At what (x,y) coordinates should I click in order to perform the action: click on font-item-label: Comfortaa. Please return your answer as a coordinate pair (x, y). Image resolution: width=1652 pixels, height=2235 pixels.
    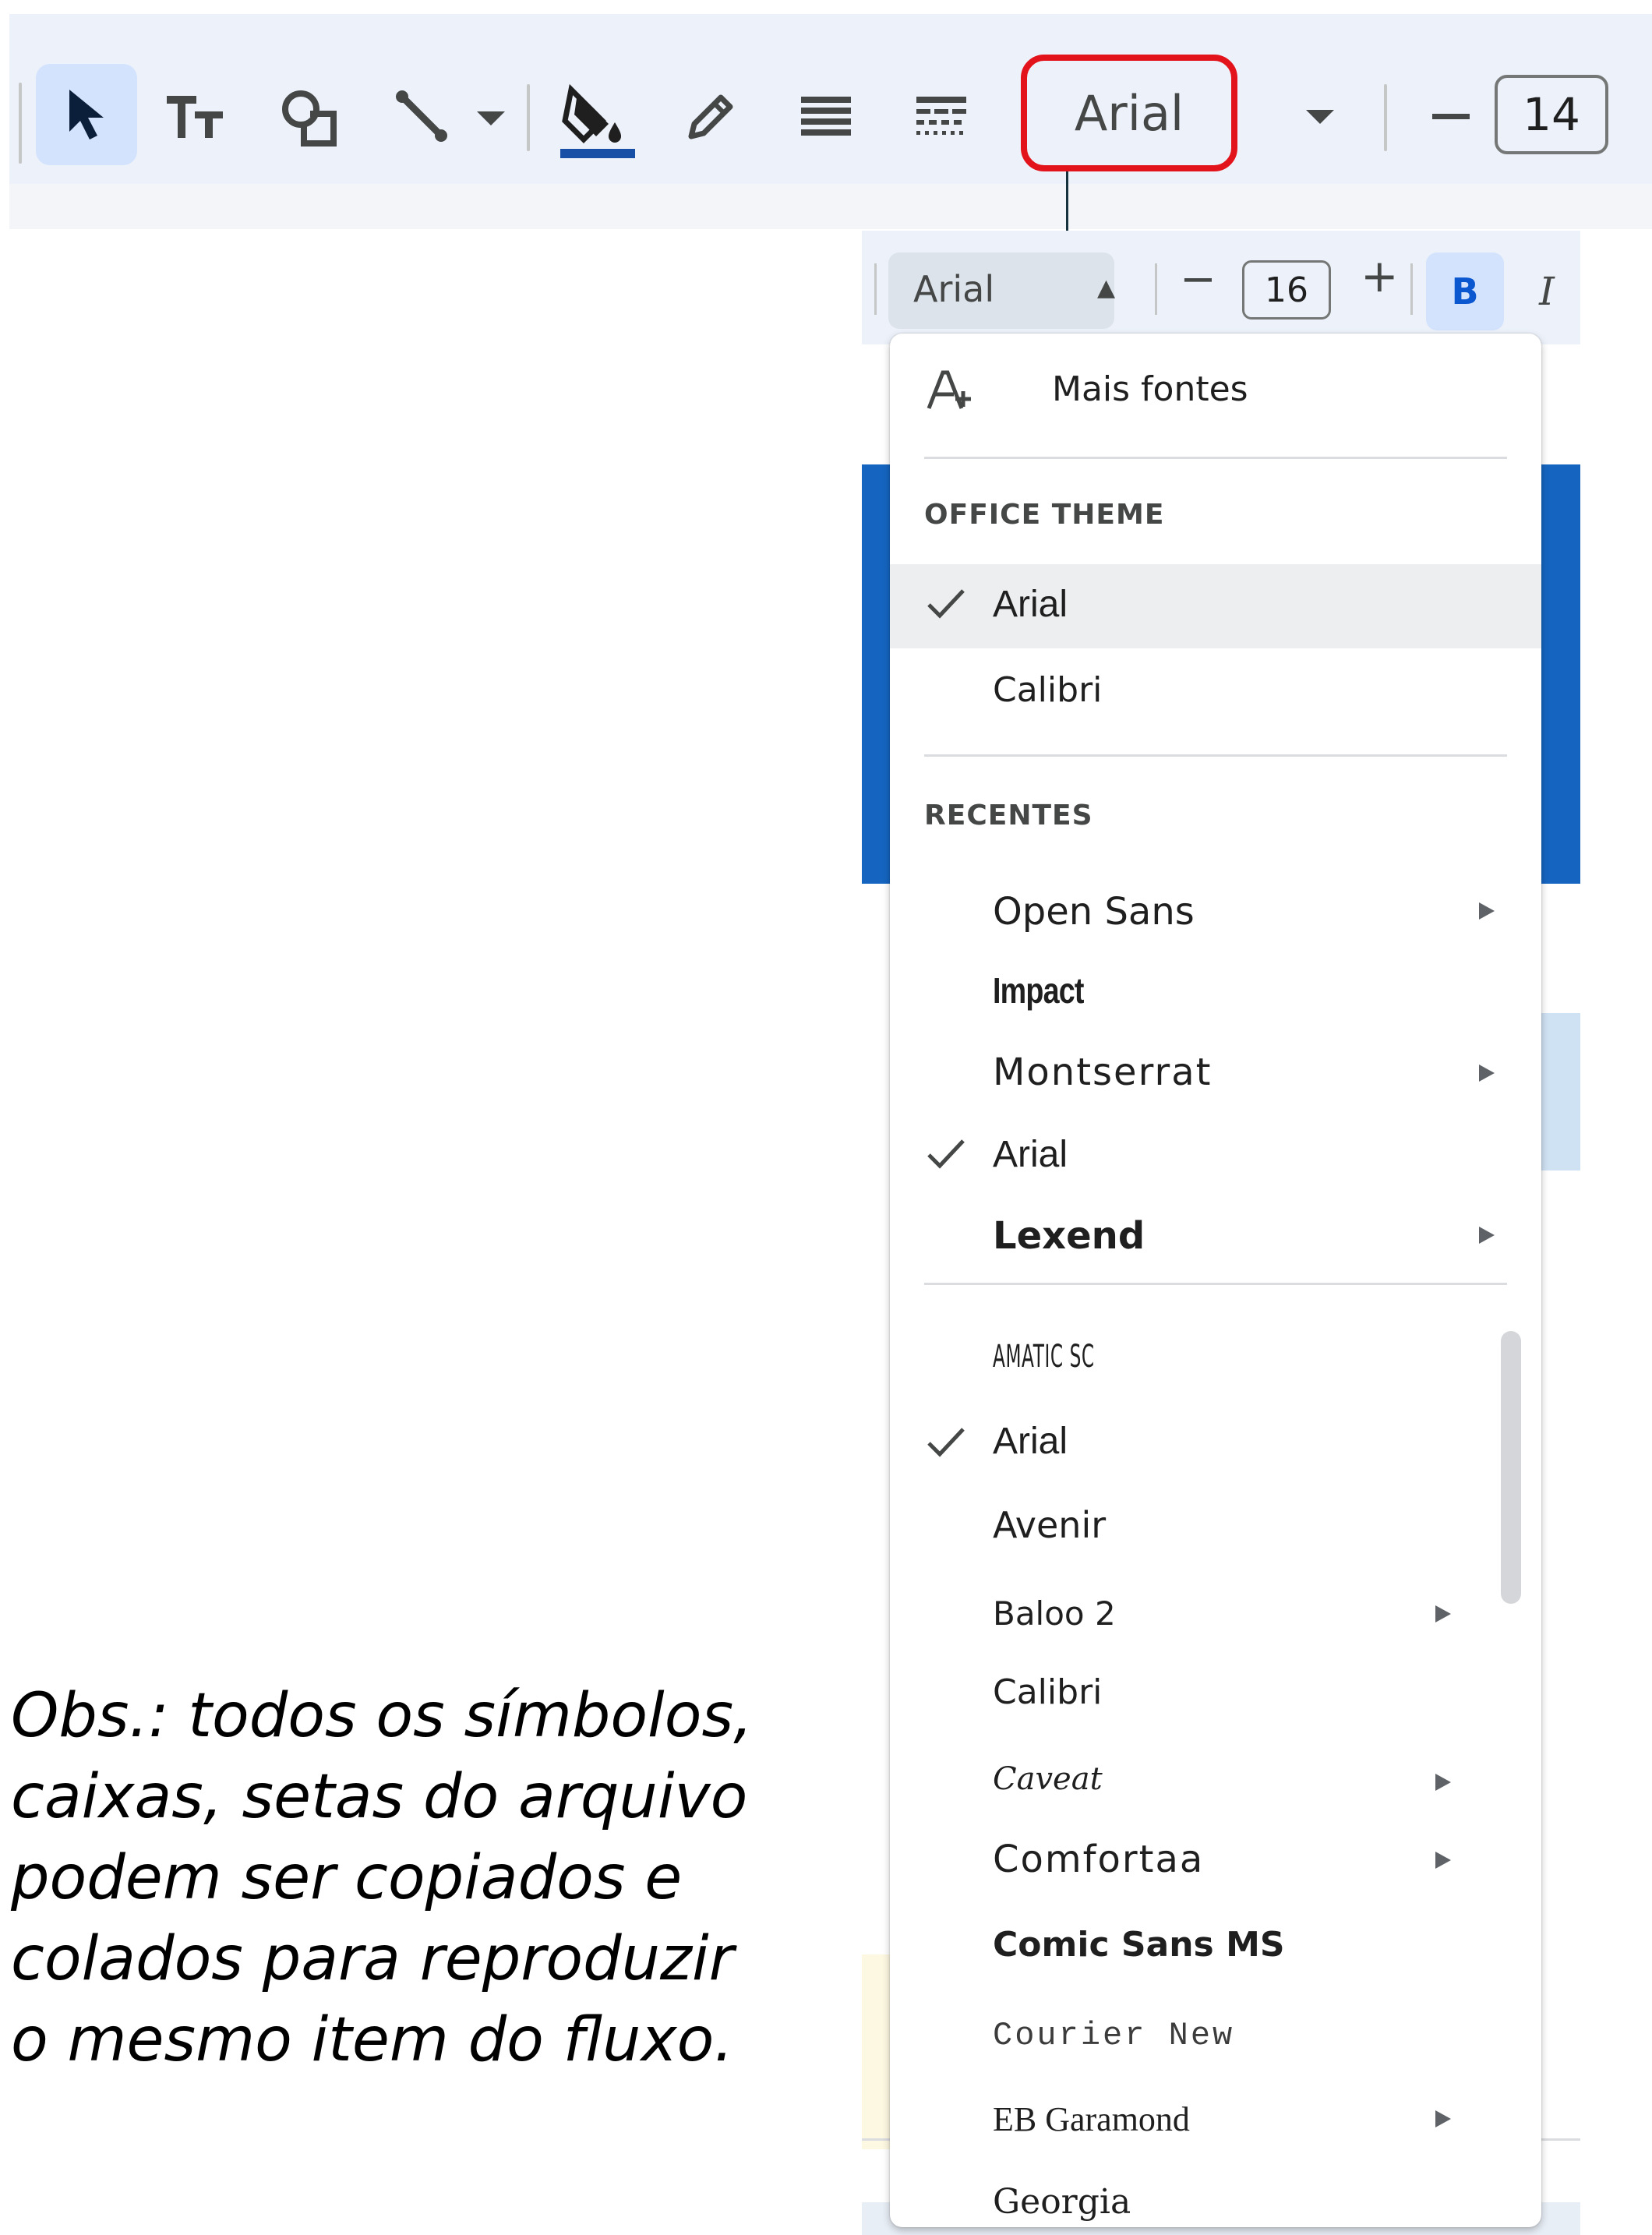
    Looking at the image, I should click on (1099, 1860).